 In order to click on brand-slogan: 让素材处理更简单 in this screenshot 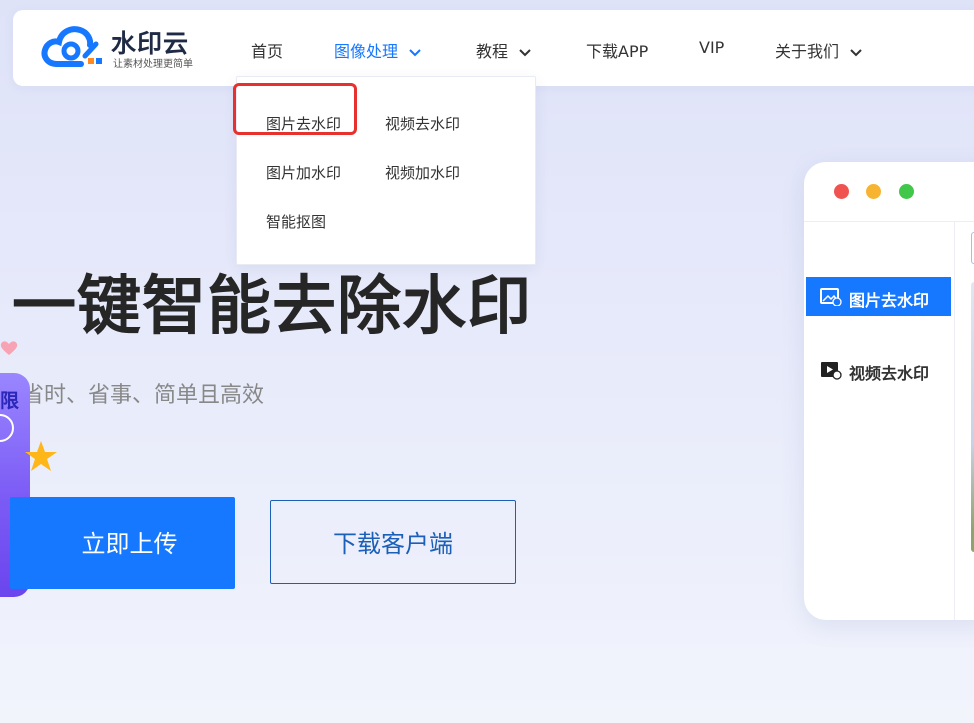, I will do `click(153, 64)`.